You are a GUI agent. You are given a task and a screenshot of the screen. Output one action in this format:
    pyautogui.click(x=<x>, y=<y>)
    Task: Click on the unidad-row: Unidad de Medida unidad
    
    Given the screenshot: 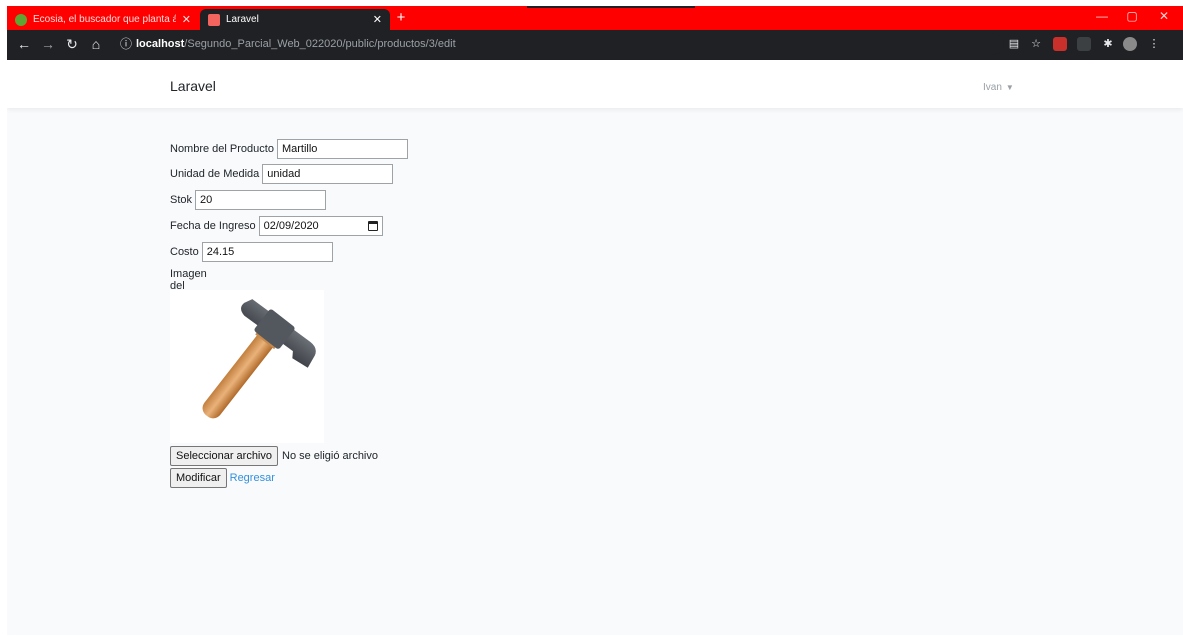 What is the action you would take?
    pyautogui.click(x=282, y=174)
    